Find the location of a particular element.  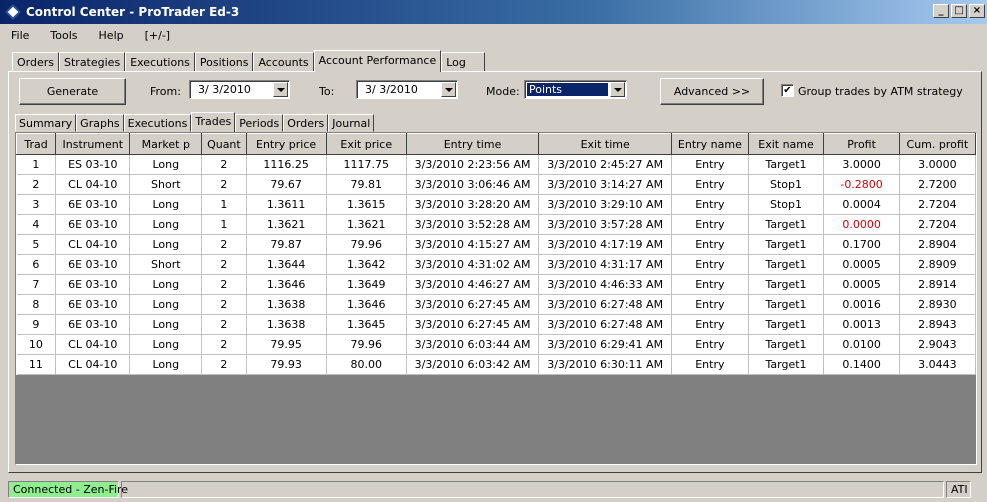

table-cell: 3/3/2010 3:29:10 AM is located at coordinates (605, 204).